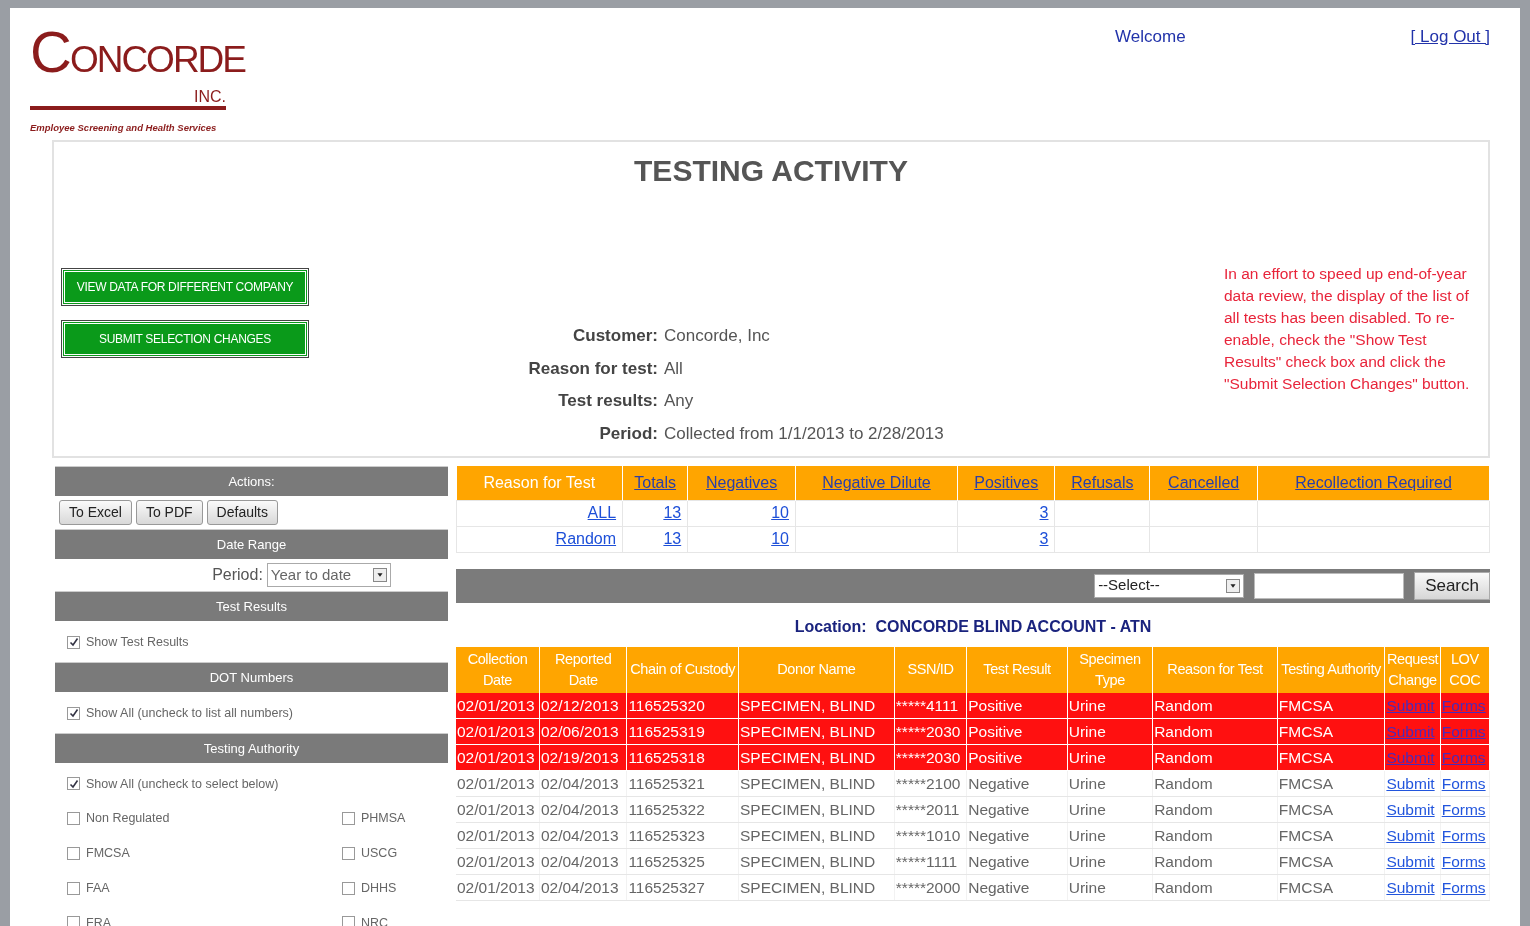 The width and height of the screenshot is (1530, 926). Describe the element at coordinates (95, 512) in the screenshot. I see `export-button: To Excel` at that location.